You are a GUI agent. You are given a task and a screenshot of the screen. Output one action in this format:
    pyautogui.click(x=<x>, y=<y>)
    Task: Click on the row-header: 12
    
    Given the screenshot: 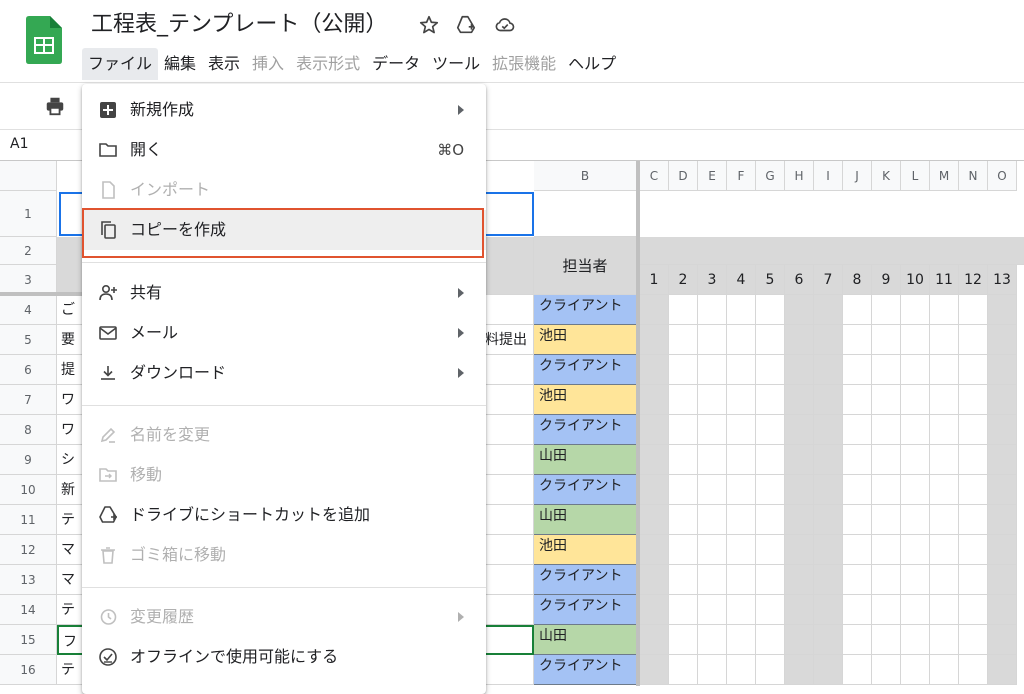 What is the action you would take?
    pyautogui.click(x=28, y=550)
    